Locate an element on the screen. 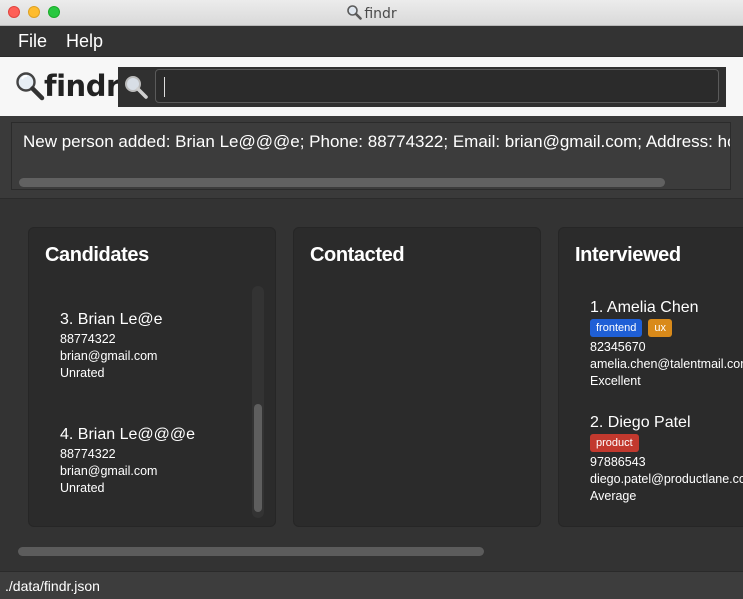  app-logo: findr is located at coordinates (67, 86).